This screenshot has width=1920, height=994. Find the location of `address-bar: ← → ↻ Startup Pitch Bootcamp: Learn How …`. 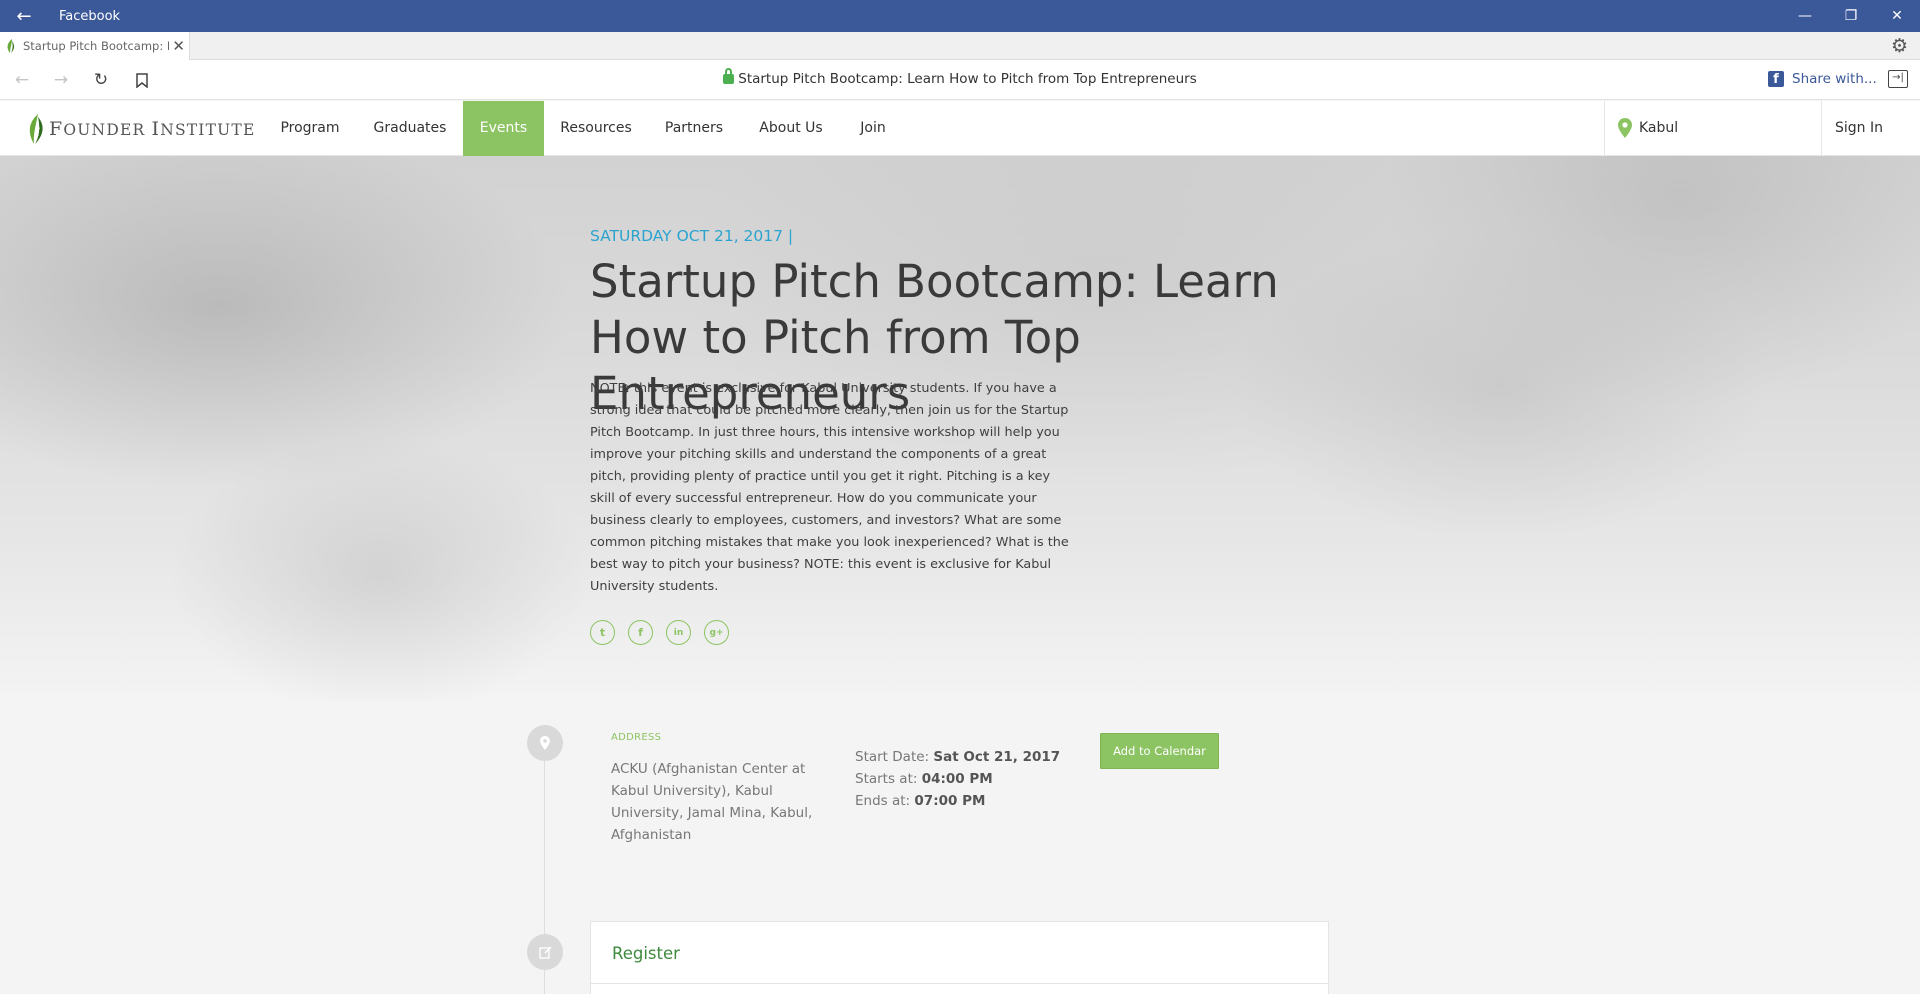

address-bar: ← → ↻ Startup Pitch Bootcamp: Learn How … is located at coordinates (960, 80).